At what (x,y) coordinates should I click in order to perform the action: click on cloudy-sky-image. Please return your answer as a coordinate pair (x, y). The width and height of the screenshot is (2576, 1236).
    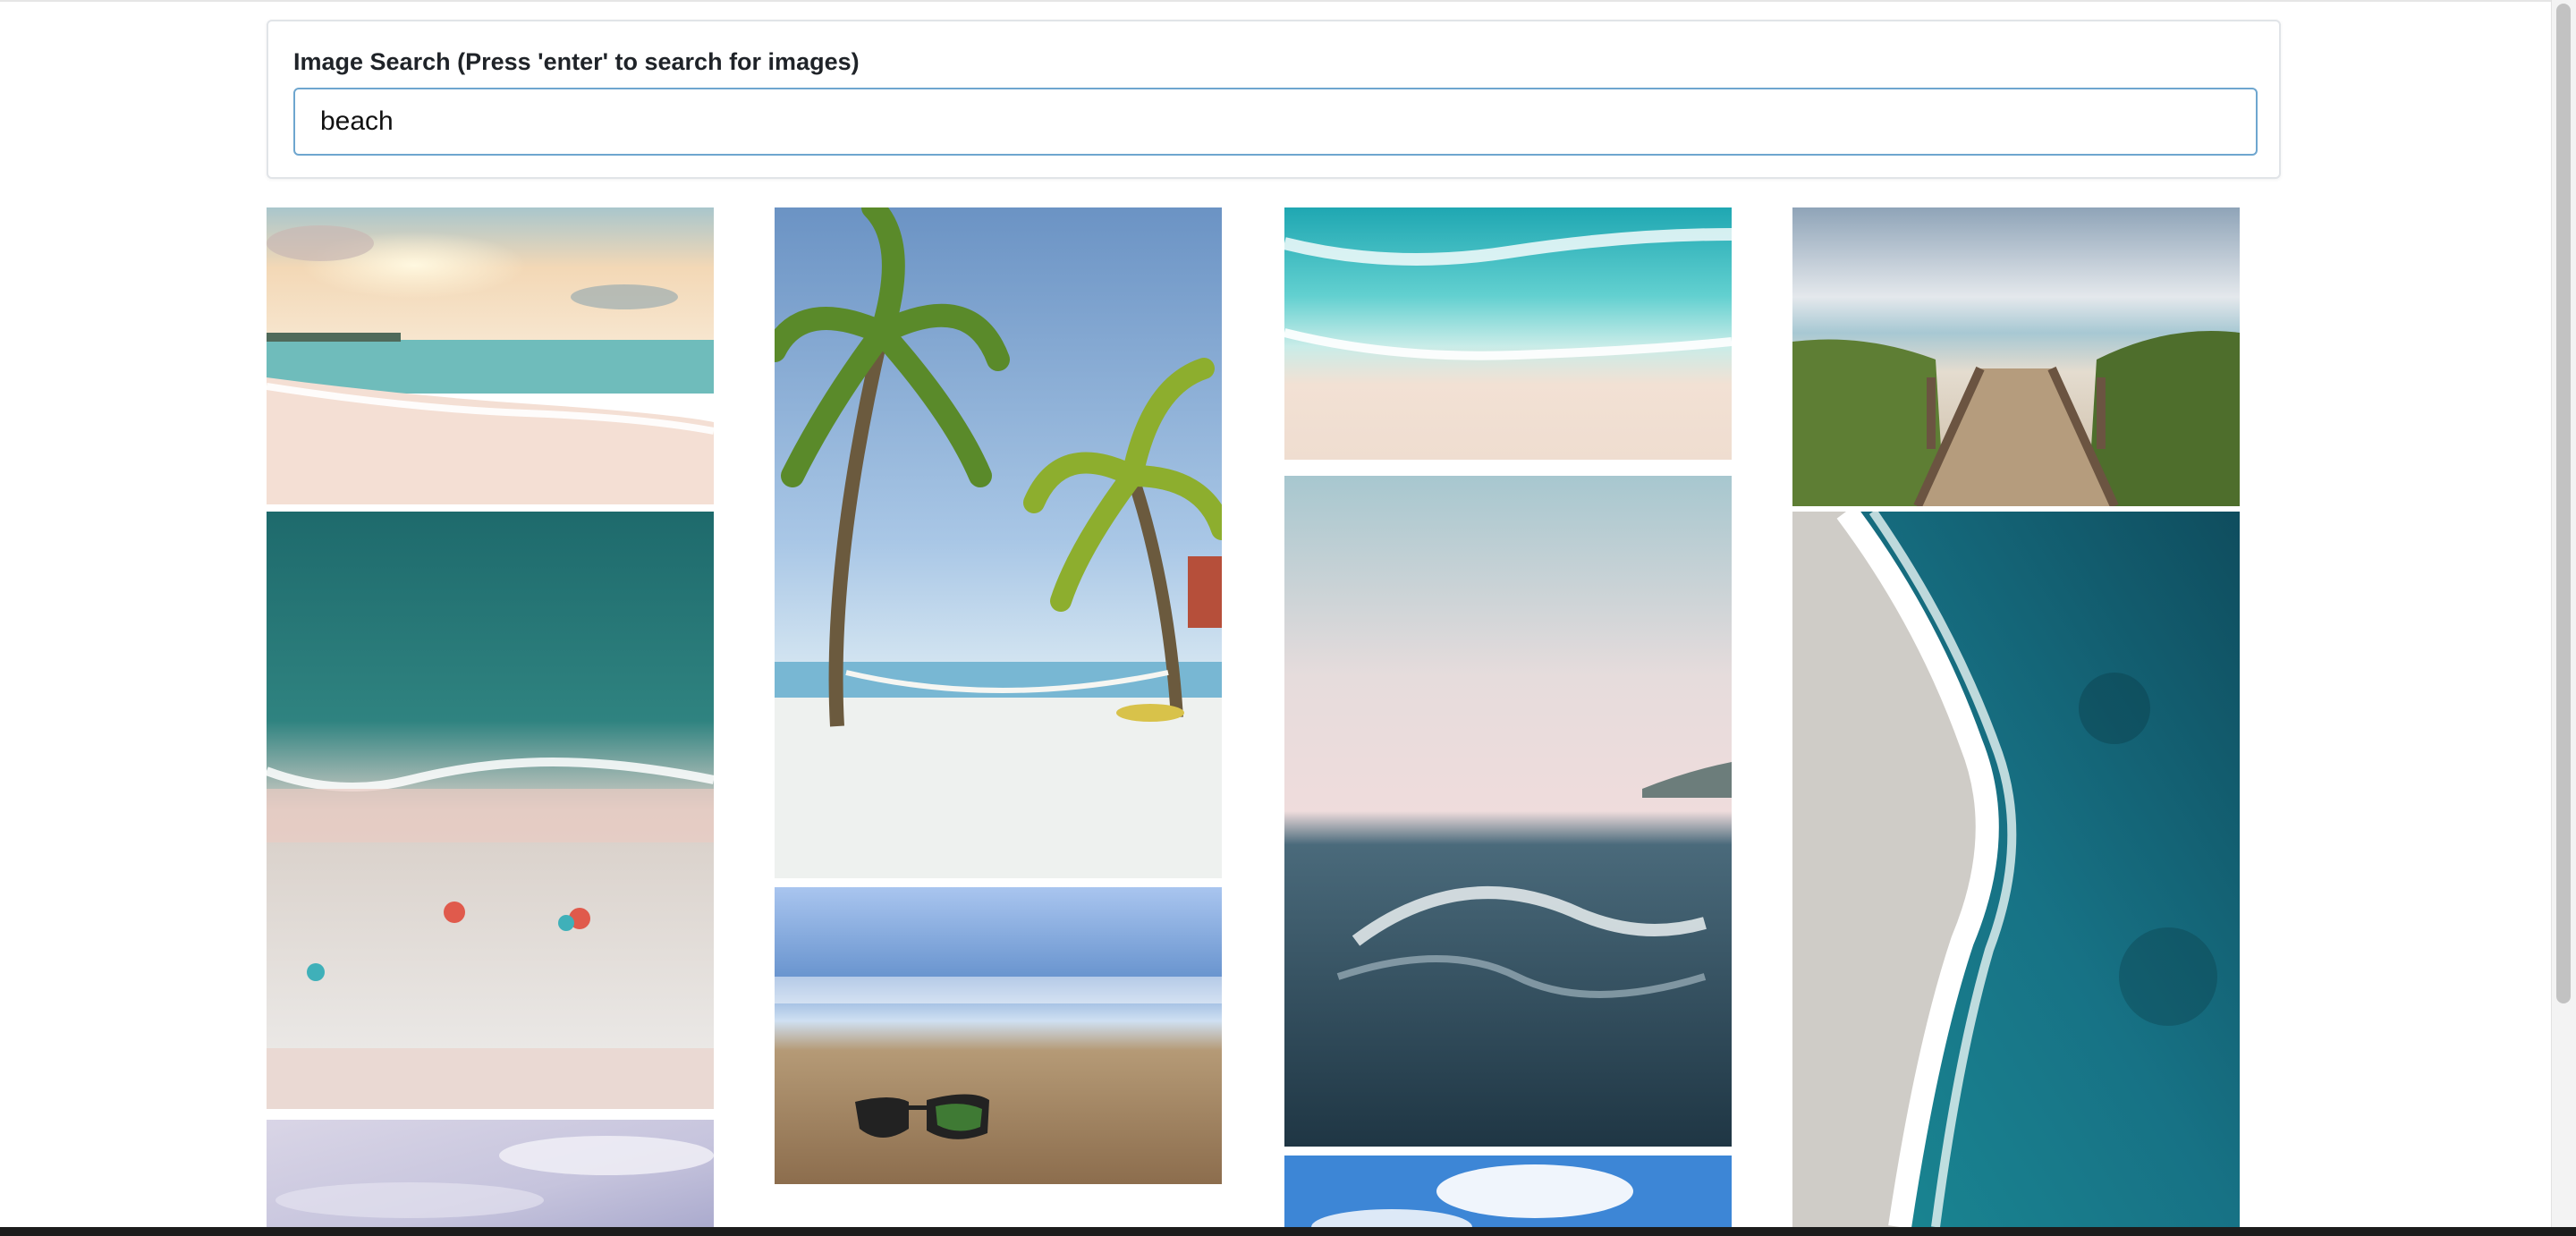
    Looking at the image, I should click on (490, 1173).